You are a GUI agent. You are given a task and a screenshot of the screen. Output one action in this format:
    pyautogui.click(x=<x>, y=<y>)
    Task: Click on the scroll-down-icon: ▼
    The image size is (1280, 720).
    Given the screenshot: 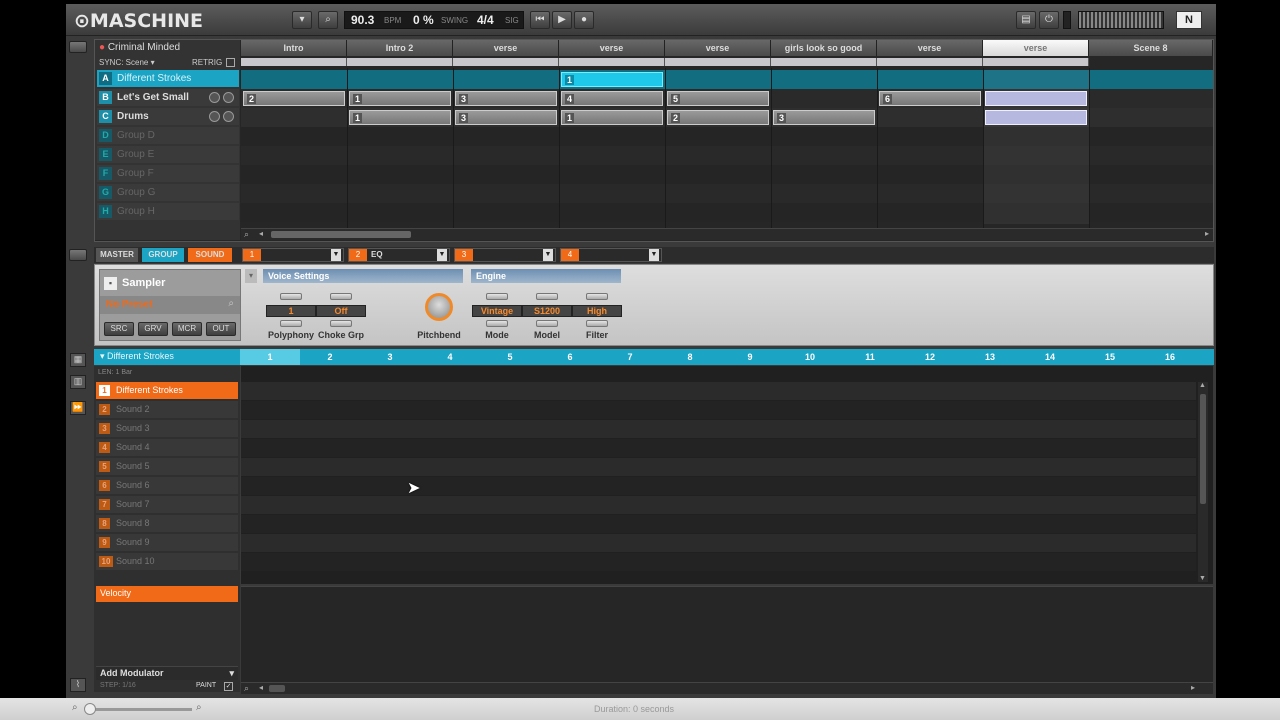 What is the action you would take?
    pyautogui.click(x=1202, y=578)
    